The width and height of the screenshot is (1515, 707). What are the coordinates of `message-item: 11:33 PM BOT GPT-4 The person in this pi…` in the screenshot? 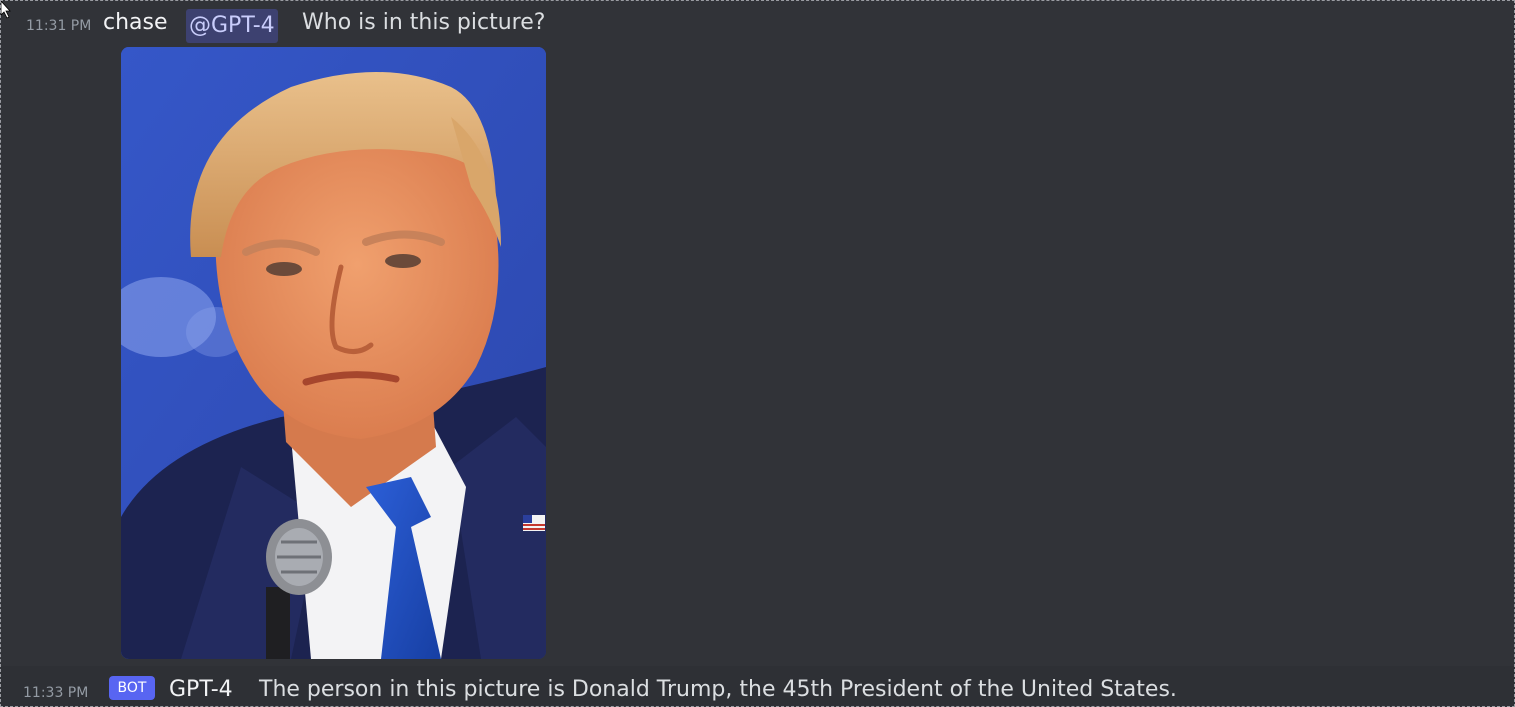 It's located at (757, 686).